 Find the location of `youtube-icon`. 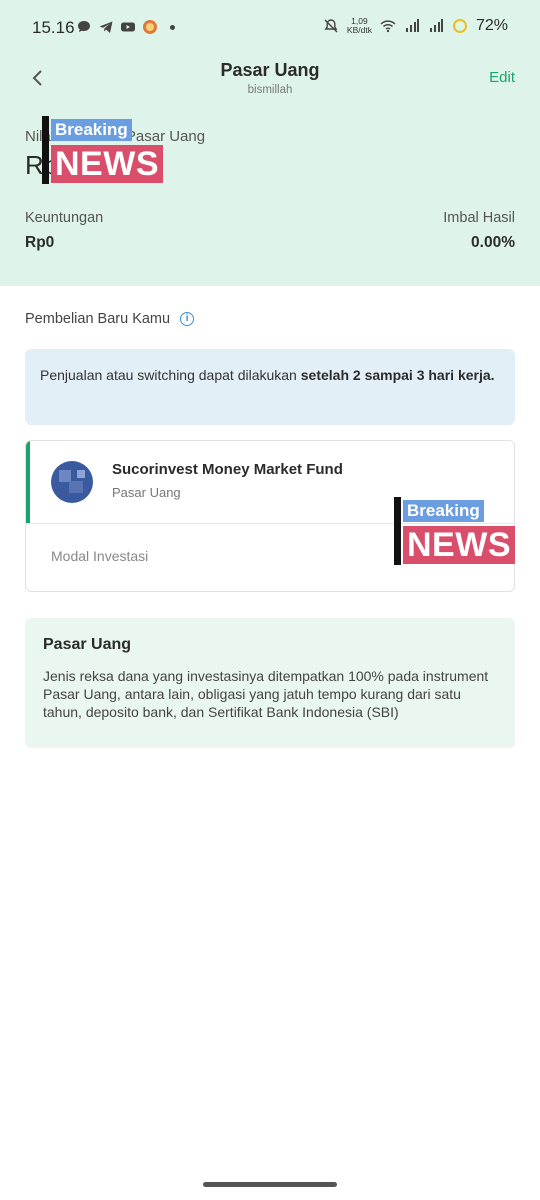

youtube-icon is located at coordinates (128, 27).